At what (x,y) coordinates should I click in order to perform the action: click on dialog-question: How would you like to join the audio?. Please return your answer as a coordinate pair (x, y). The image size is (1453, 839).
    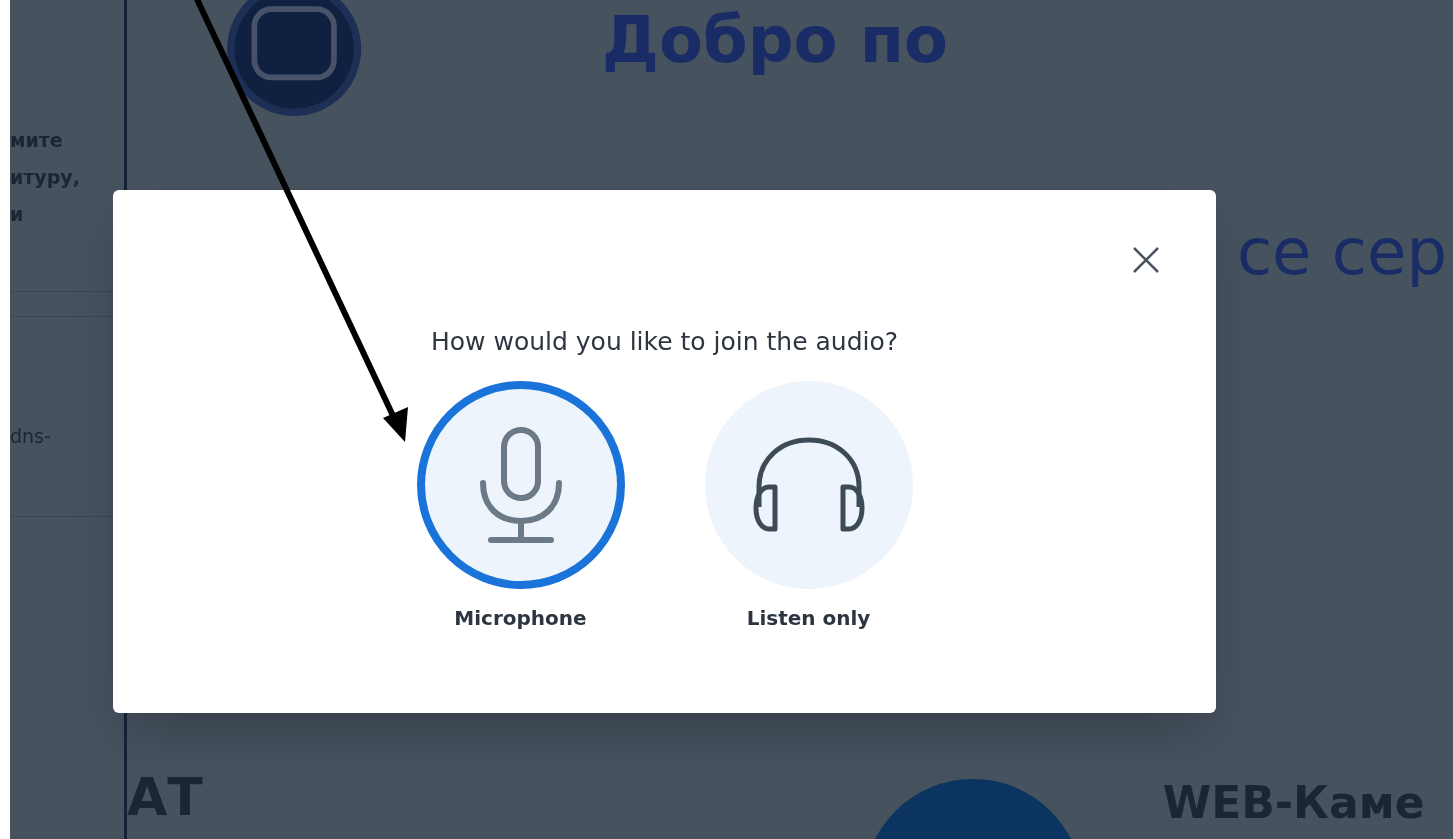
    Looking at the image, I should click on (664, 342).